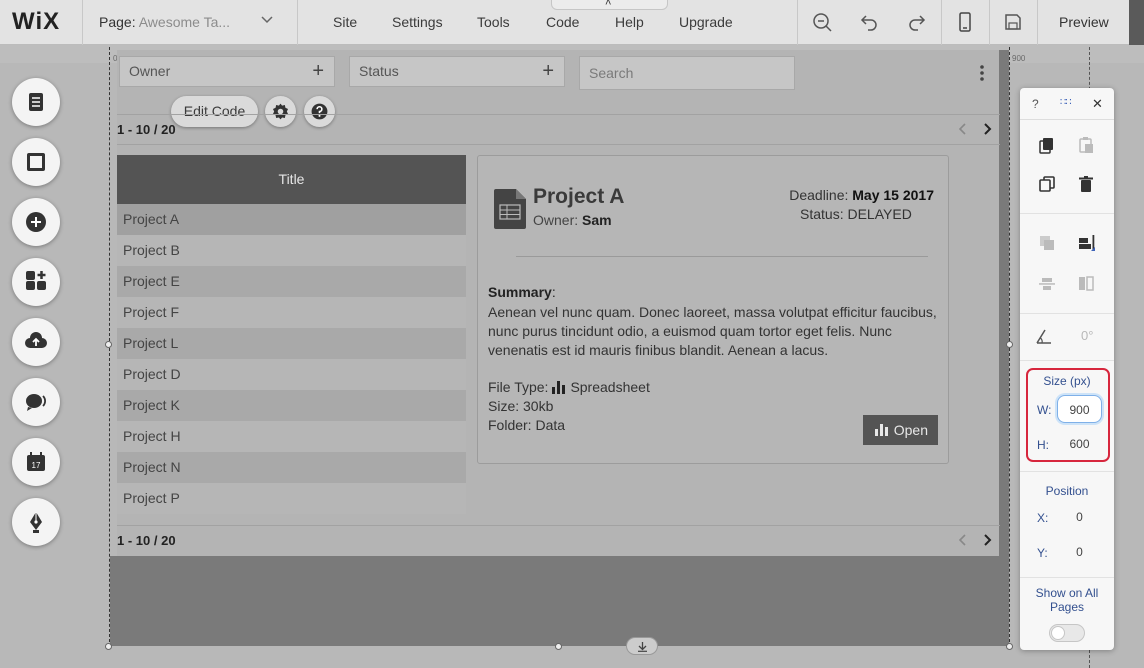  I want to click on summary-label: Summary, so click(520, 292).